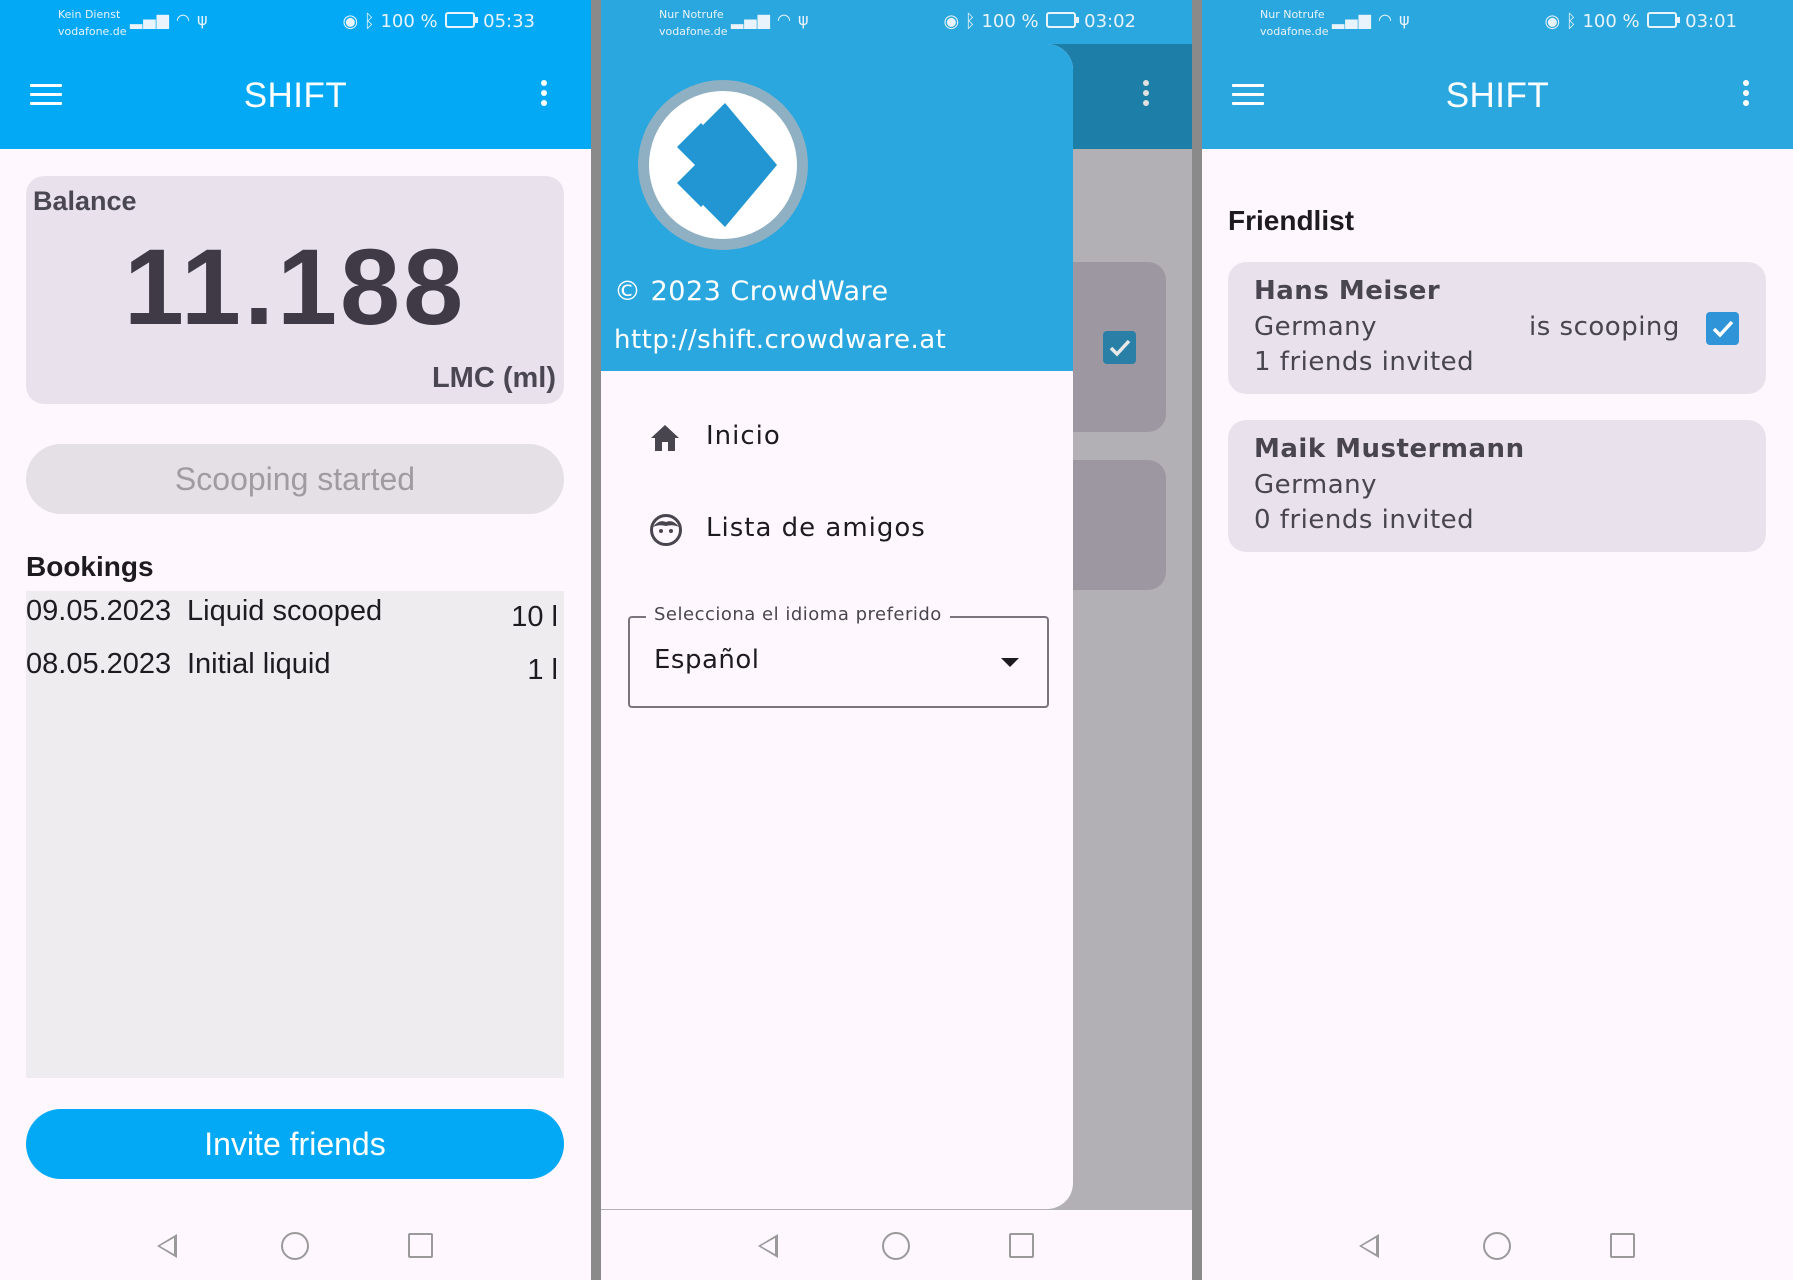 The image size is (1793, 1280). I want to click on crowdware-logo, so click(723, 165).